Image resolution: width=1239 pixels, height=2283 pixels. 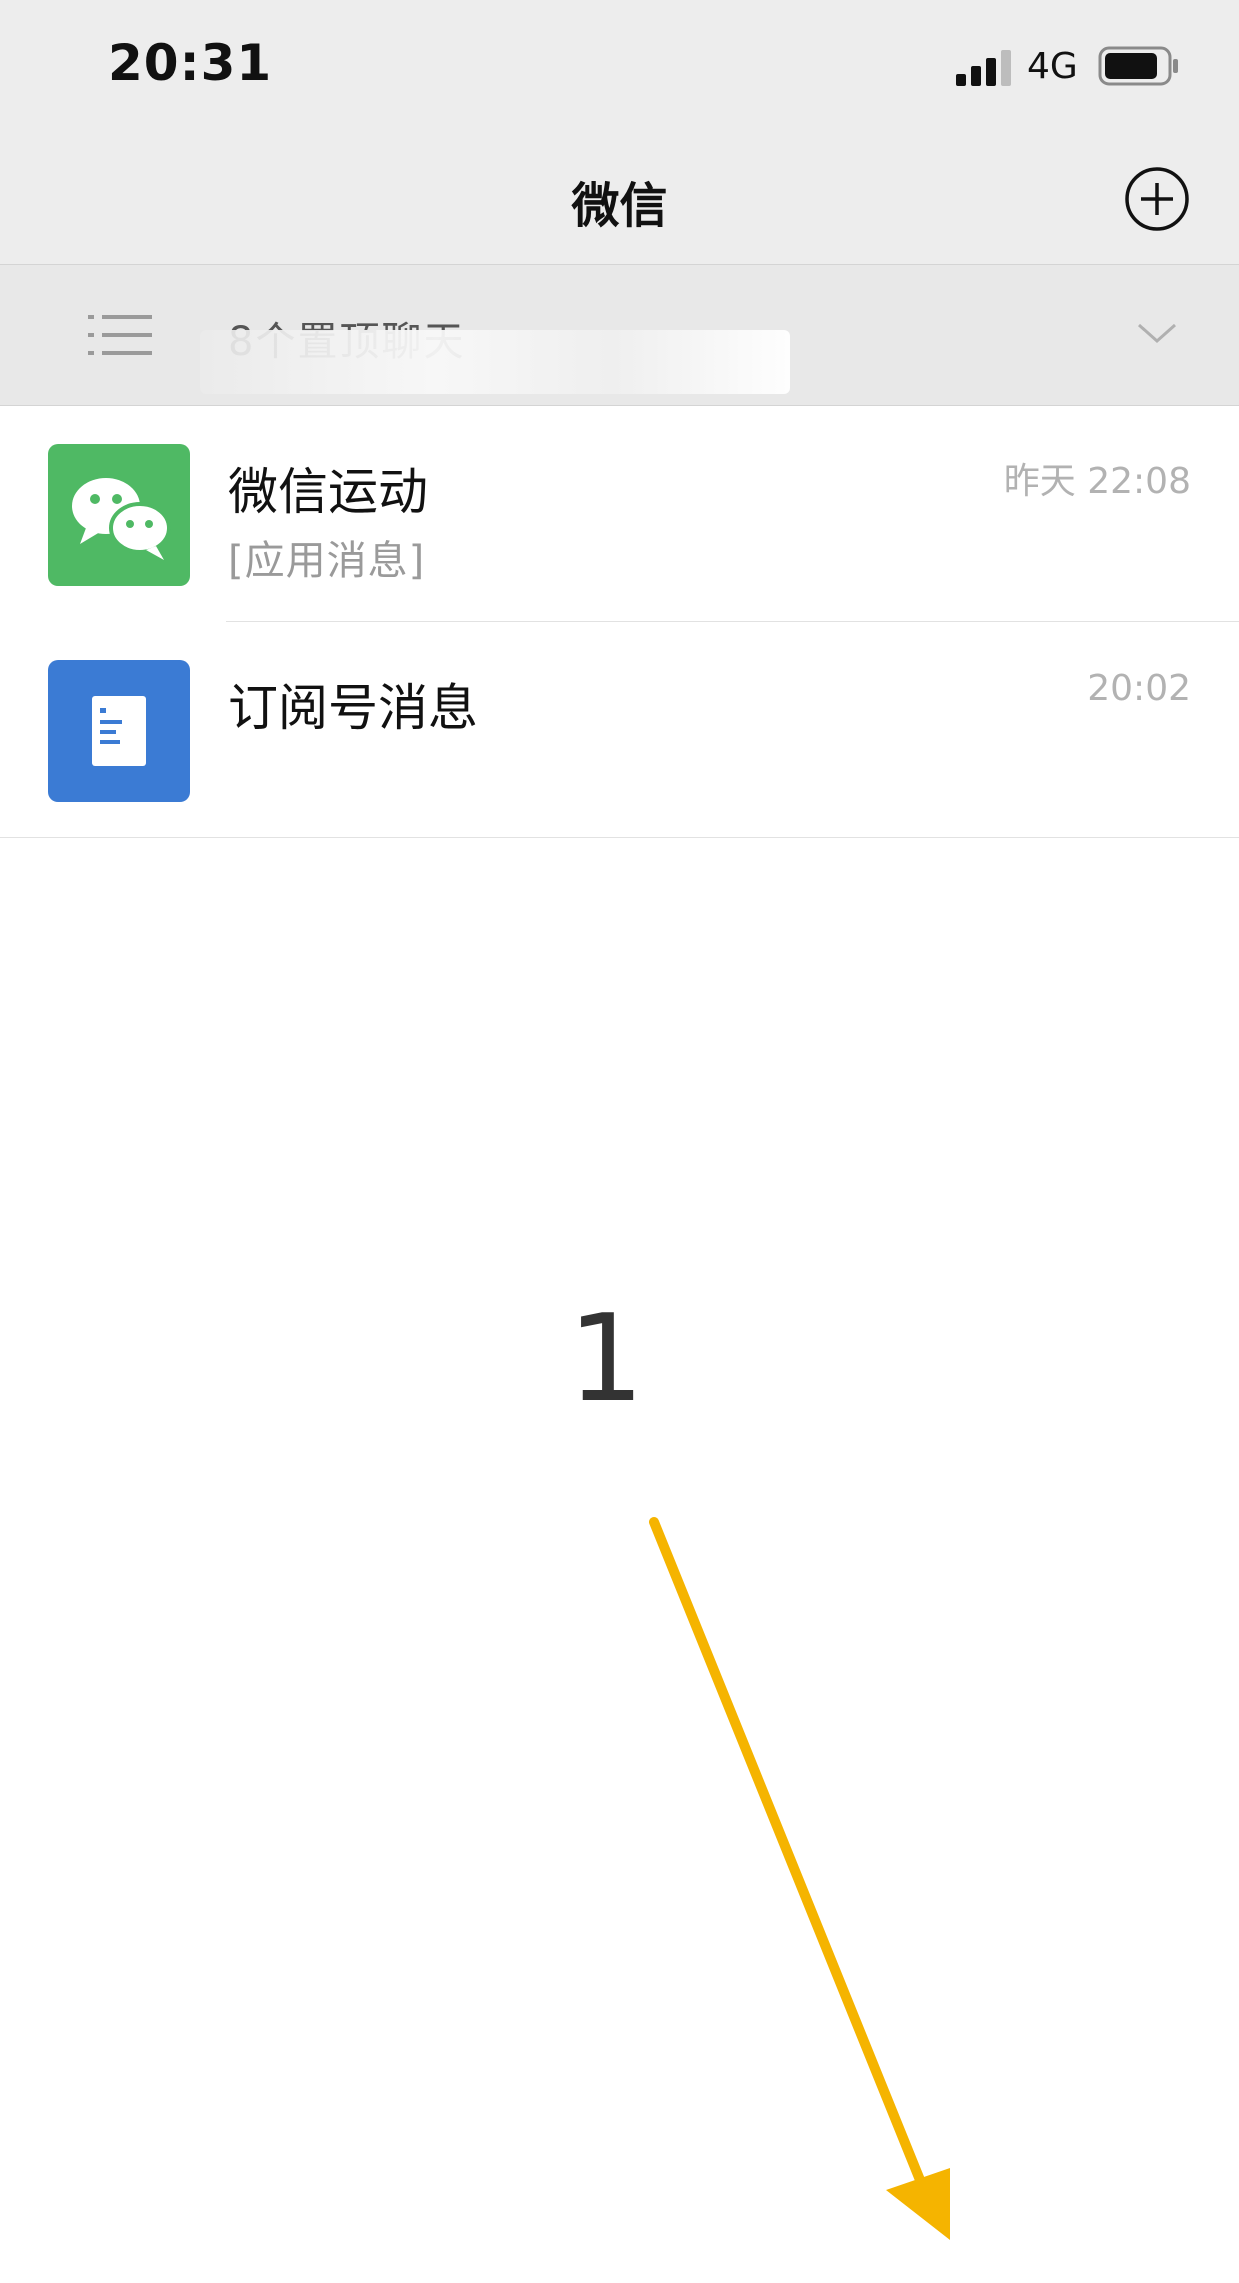 I want to click on divider, so click(x=619, y=837).